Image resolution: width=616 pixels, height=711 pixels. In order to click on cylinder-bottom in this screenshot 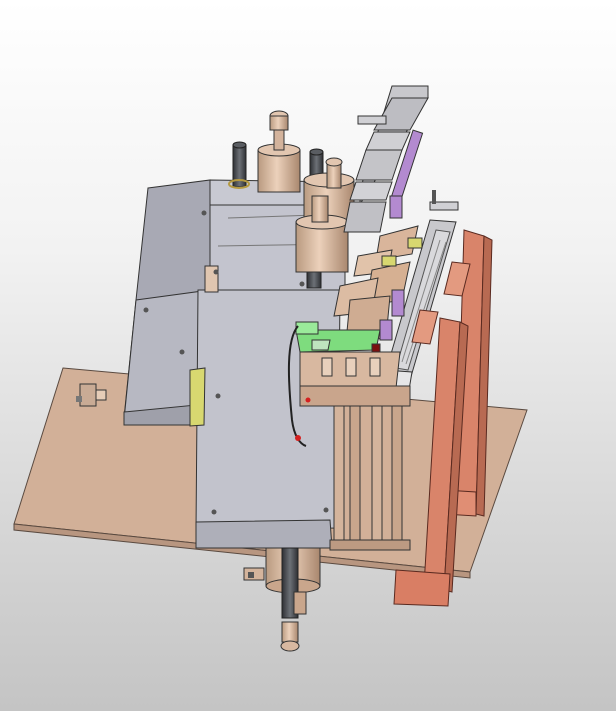, I will do `click(282, 599)`.